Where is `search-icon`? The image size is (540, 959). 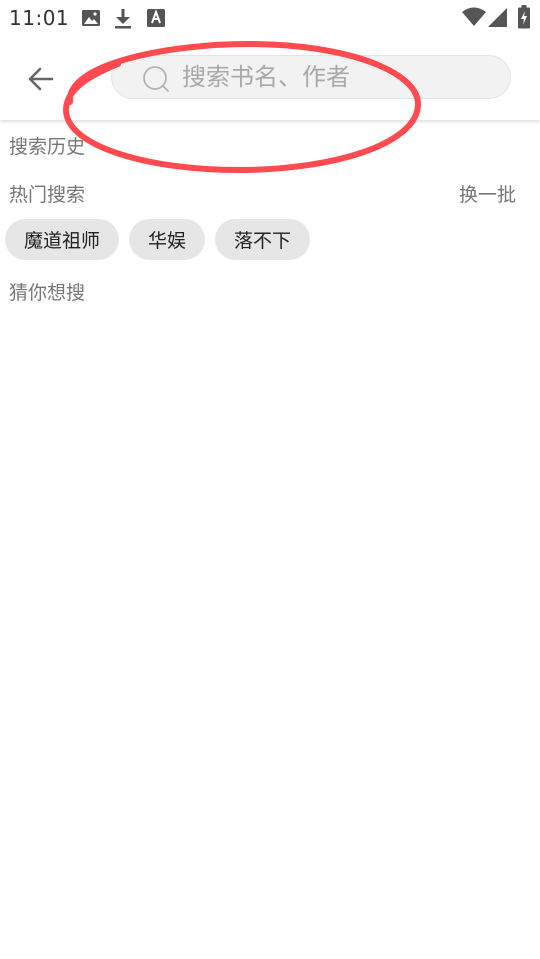 search-icon is located at coordinates (156, 79).